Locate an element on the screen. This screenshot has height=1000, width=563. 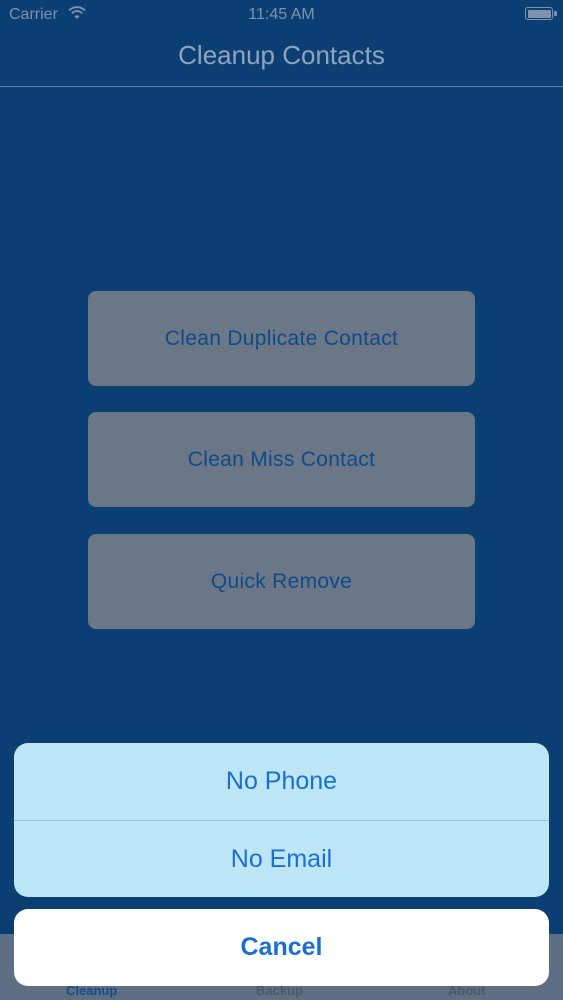
nav-divider is located at coordinates (281, 86).